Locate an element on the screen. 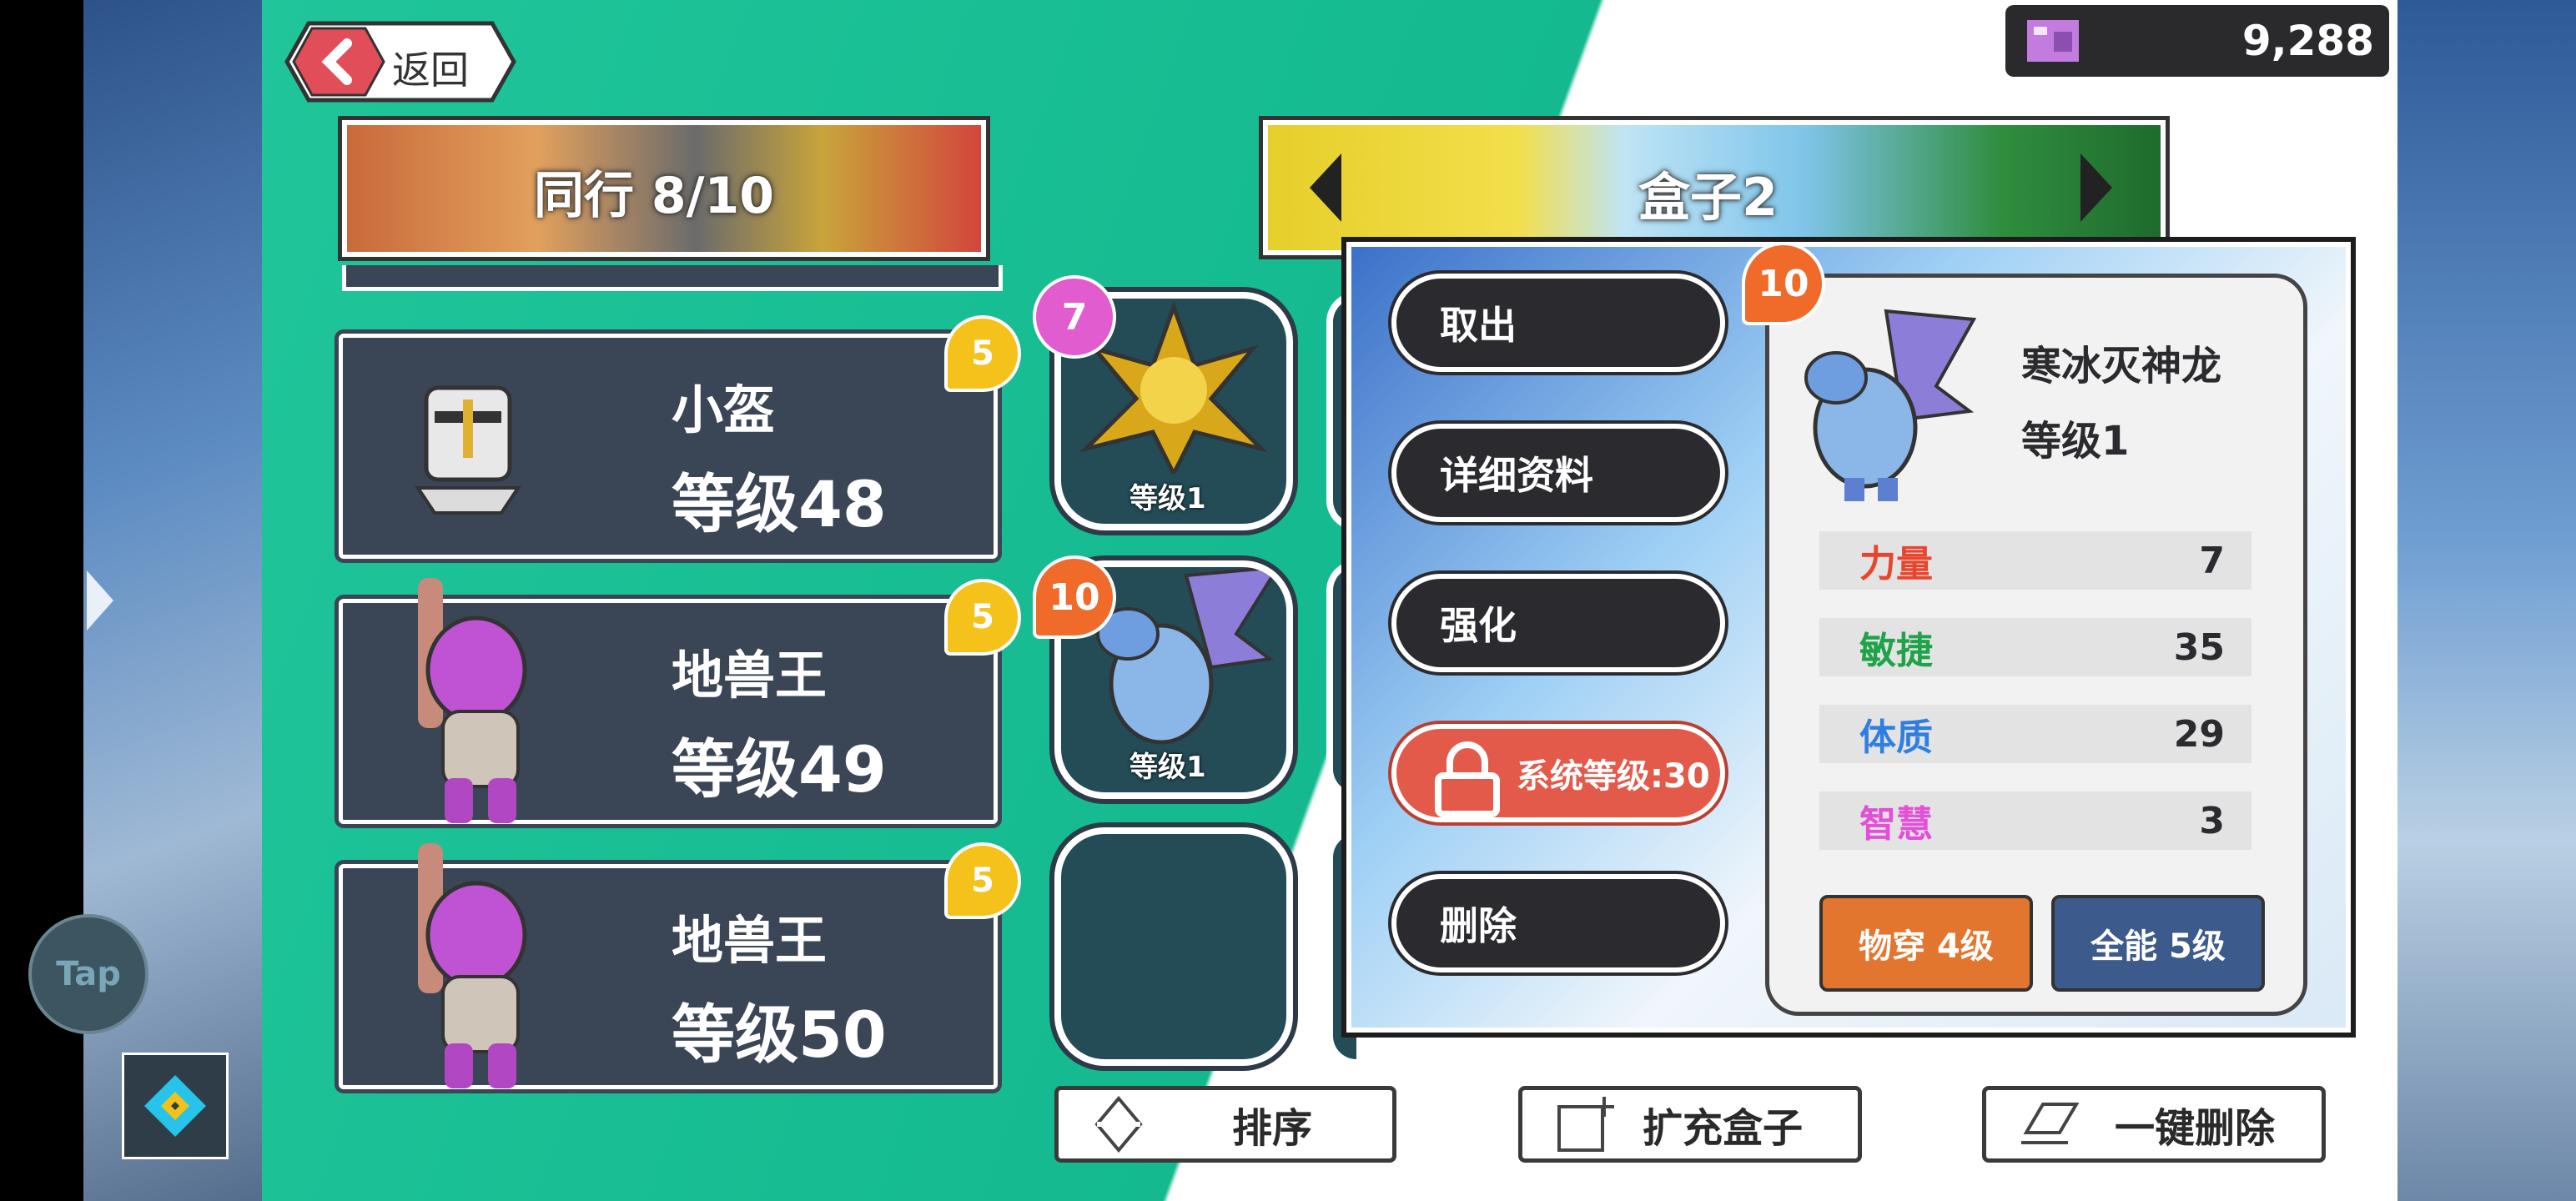  stat-constitution: 体质 29 is located at coordinates (2035, 734).